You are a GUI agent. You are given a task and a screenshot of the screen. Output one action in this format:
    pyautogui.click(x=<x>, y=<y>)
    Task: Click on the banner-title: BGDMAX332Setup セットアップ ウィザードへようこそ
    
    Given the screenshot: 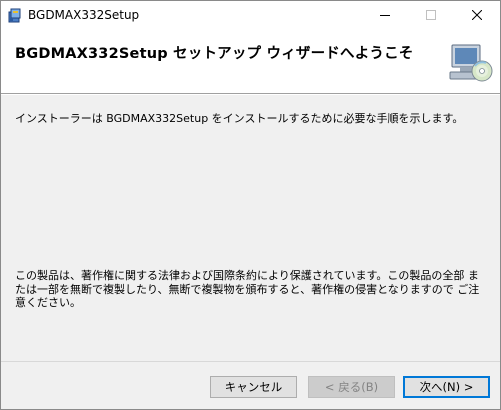 What is the action you would take?
    pyautogui.click(x=214, y=54)
    